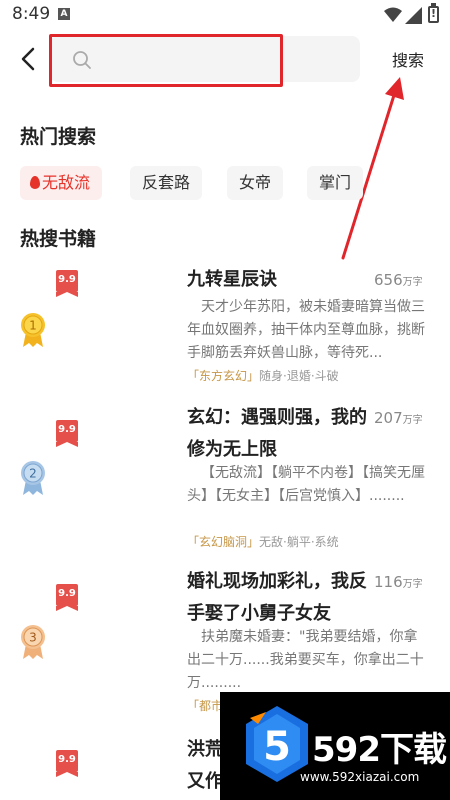  What do you see at coordinates (64, 14) in the screenshot?
I see `notification-icon: A` at bounding box center [64, 14].